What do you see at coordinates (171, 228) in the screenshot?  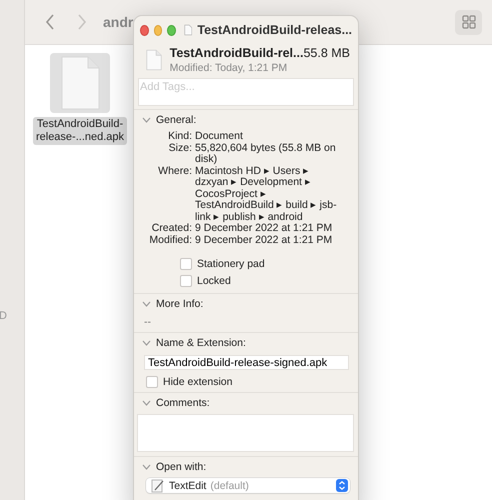 I see `field-label: Created:` at bounding box center [171, 228].